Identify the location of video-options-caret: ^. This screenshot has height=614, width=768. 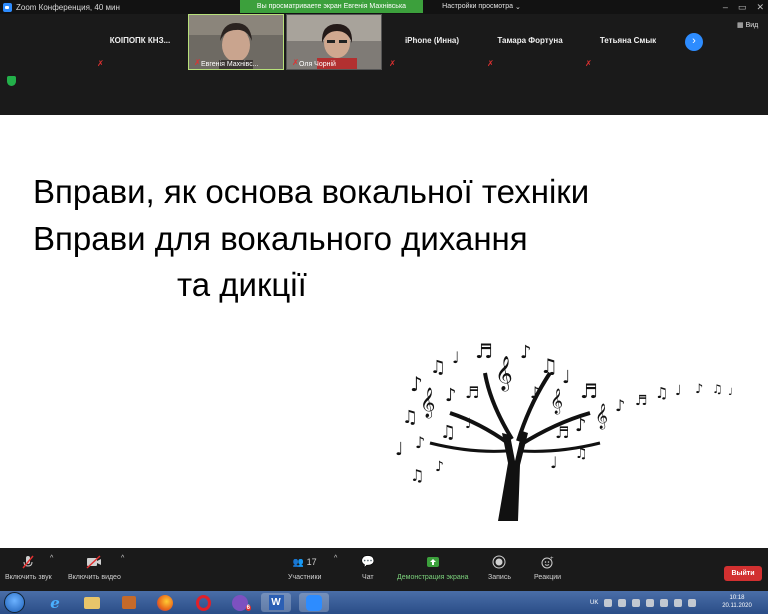
(122, 558).